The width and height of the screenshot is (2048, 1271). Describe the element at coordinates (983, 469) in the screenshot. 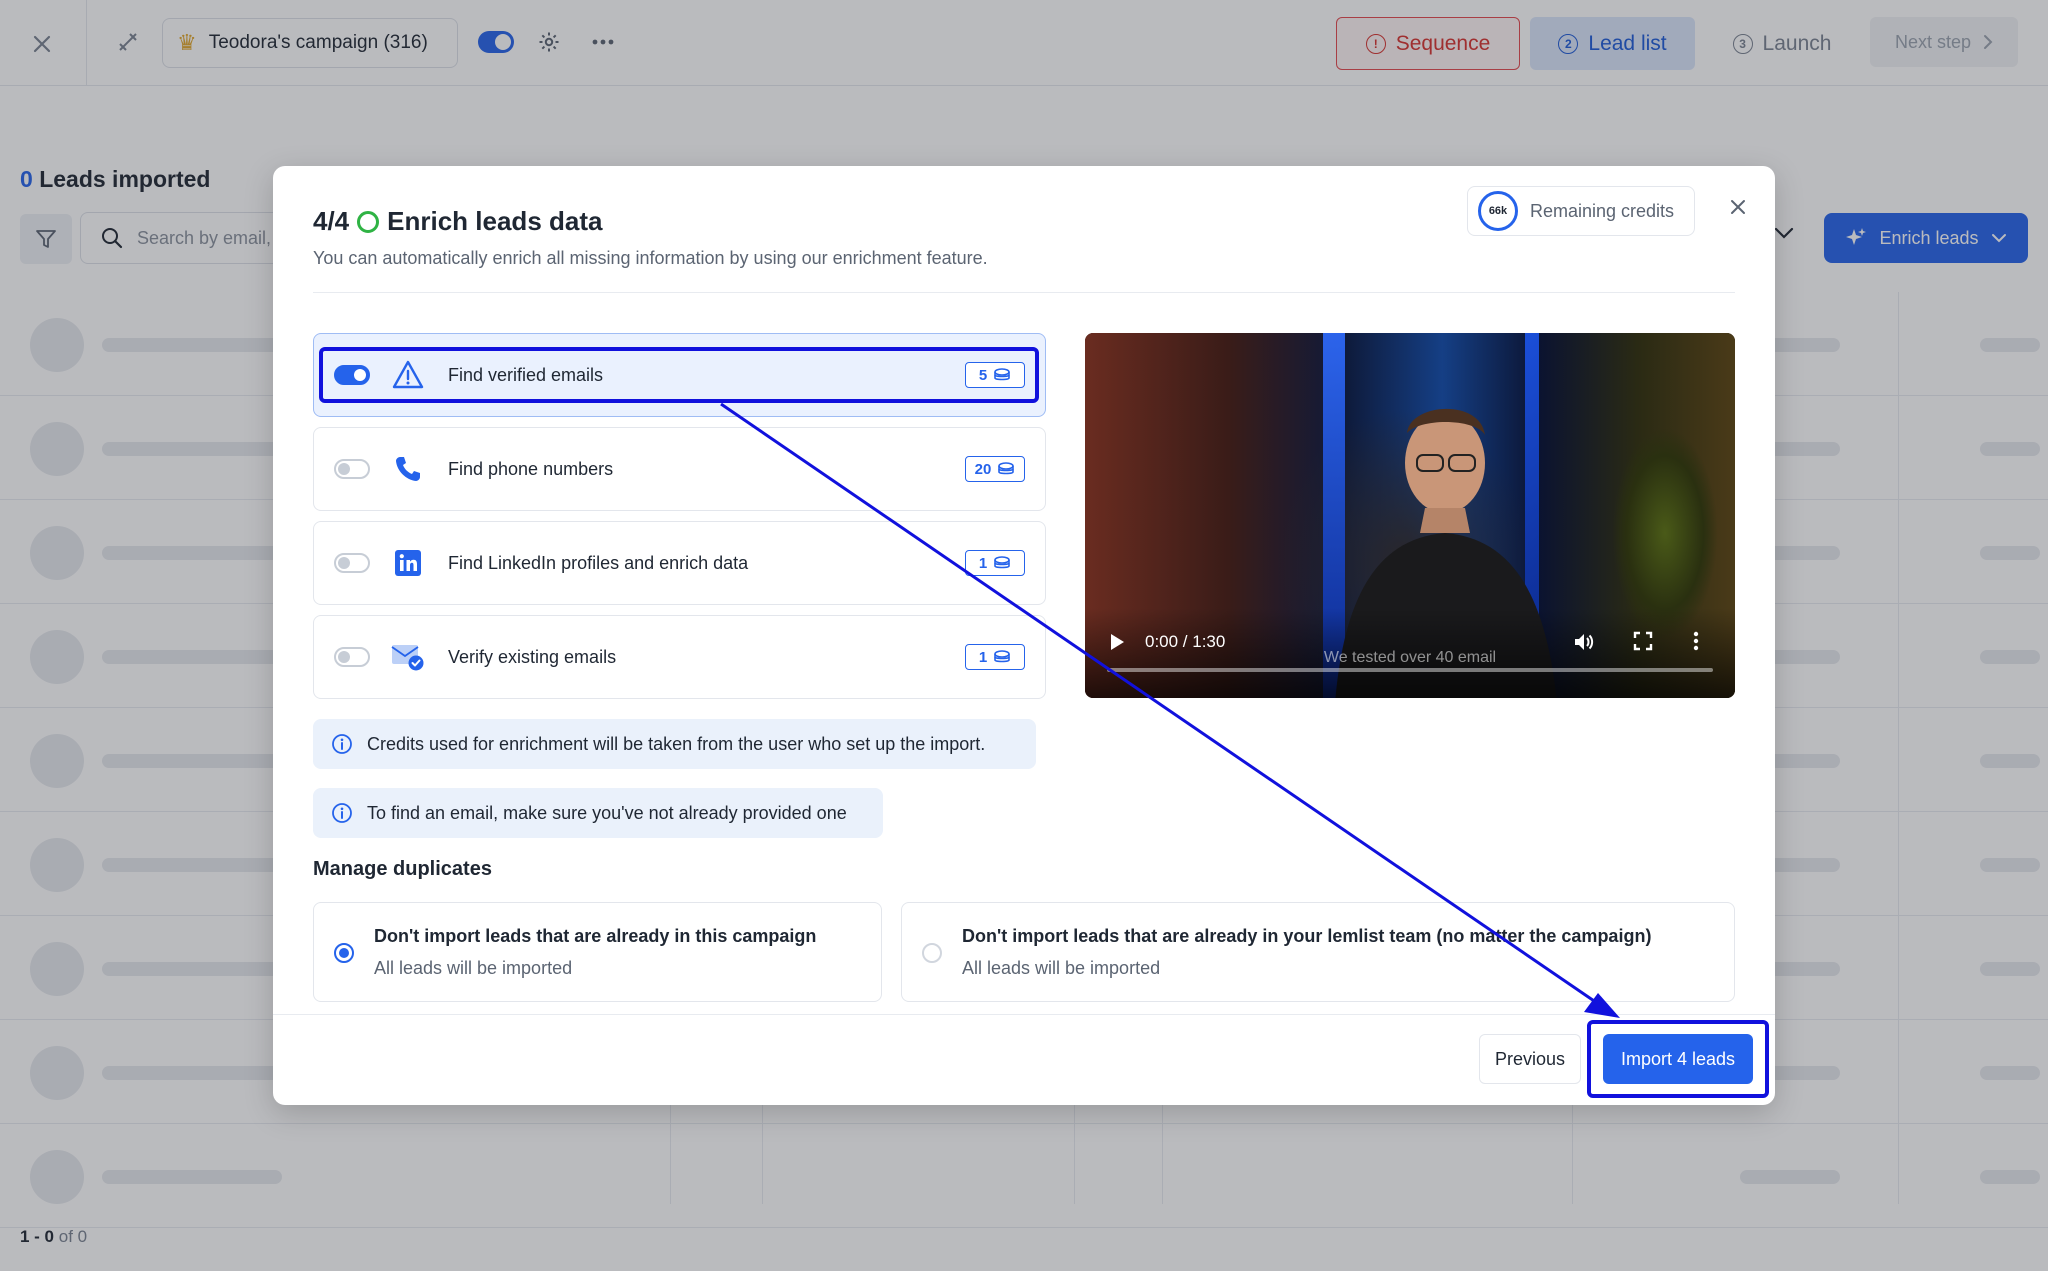

I see `credit-cost: 20` at that location.